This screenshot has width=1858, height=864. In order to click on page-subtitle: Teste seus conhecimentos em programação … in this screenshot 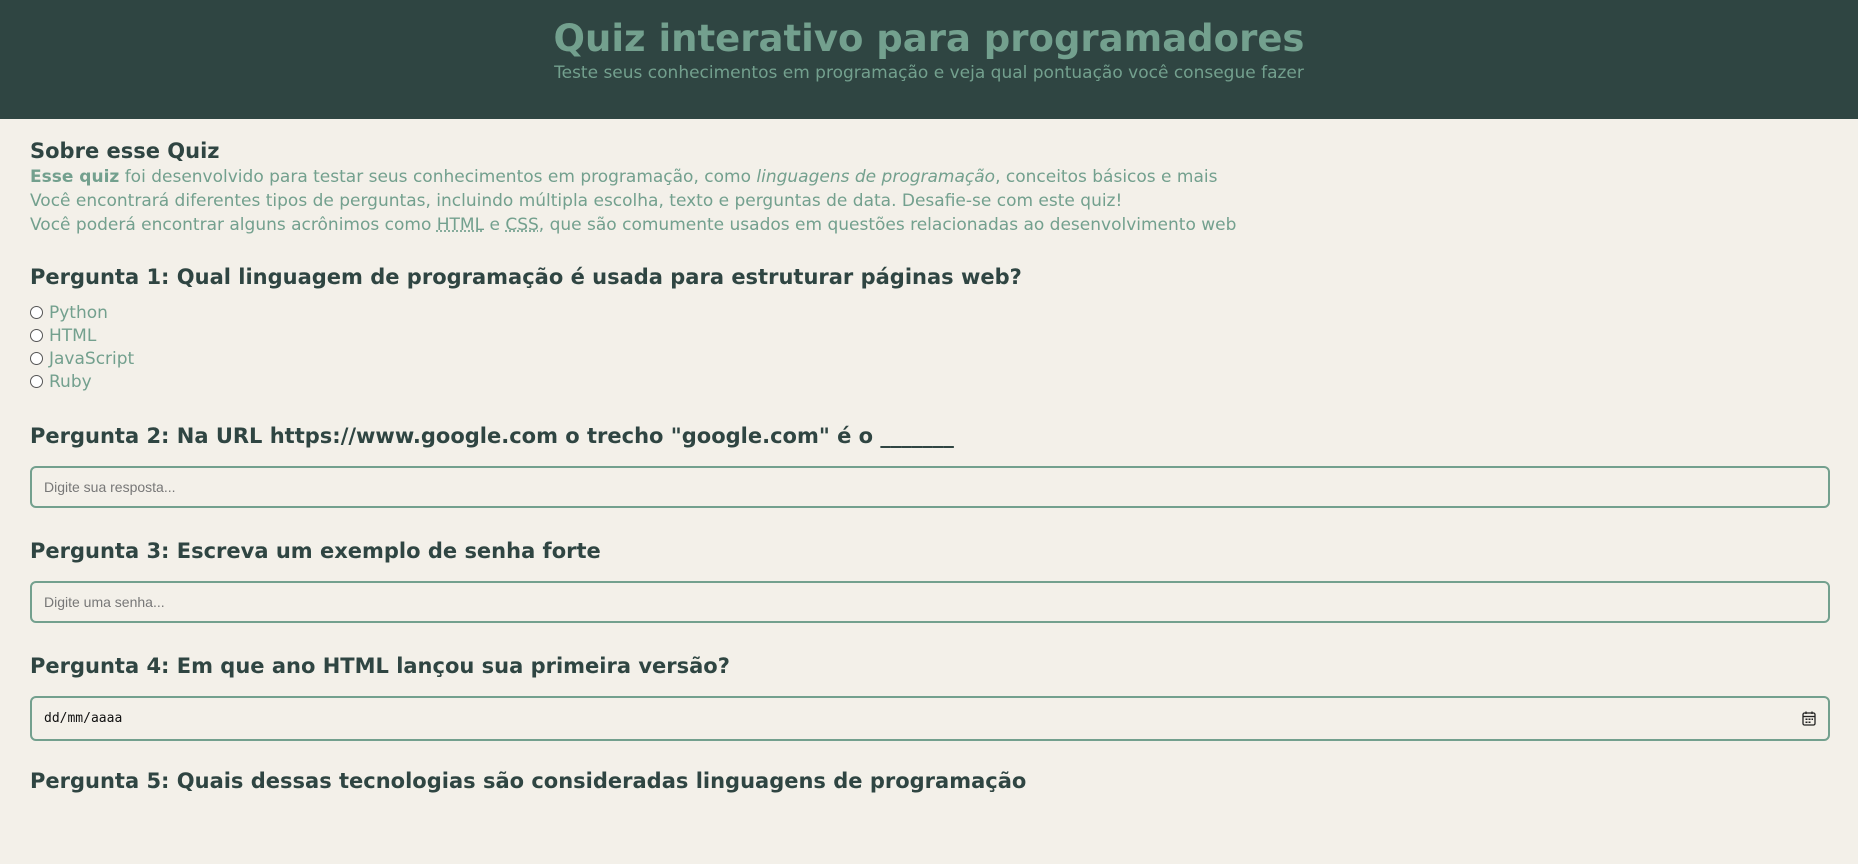, I will do `click(929, 73)`.